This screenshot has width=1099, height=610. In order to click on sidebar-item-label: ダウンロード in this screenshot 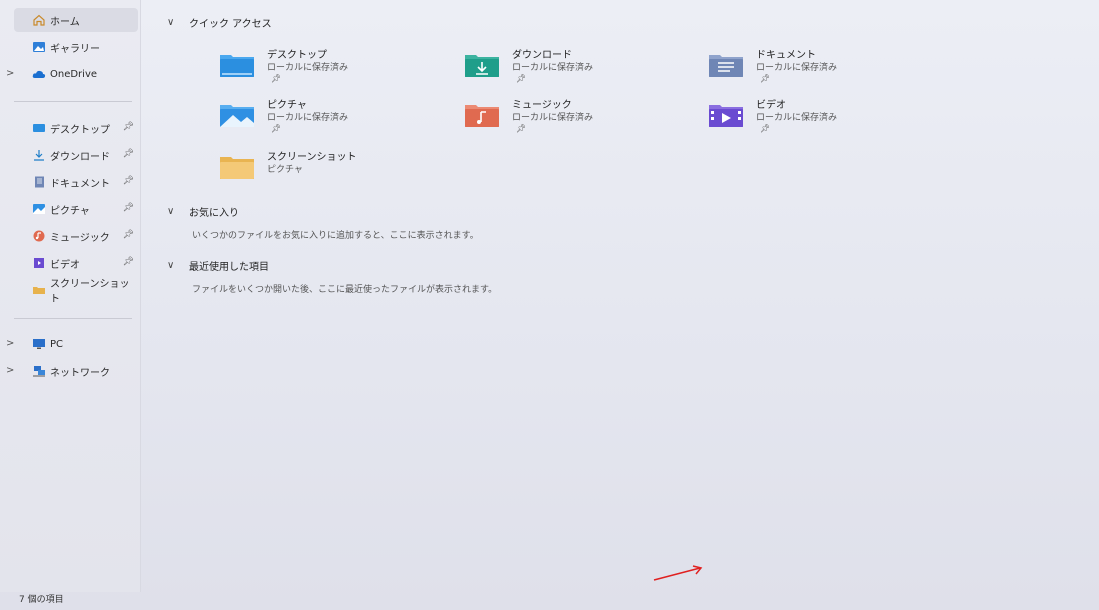, I will do `click(80, 157)`.